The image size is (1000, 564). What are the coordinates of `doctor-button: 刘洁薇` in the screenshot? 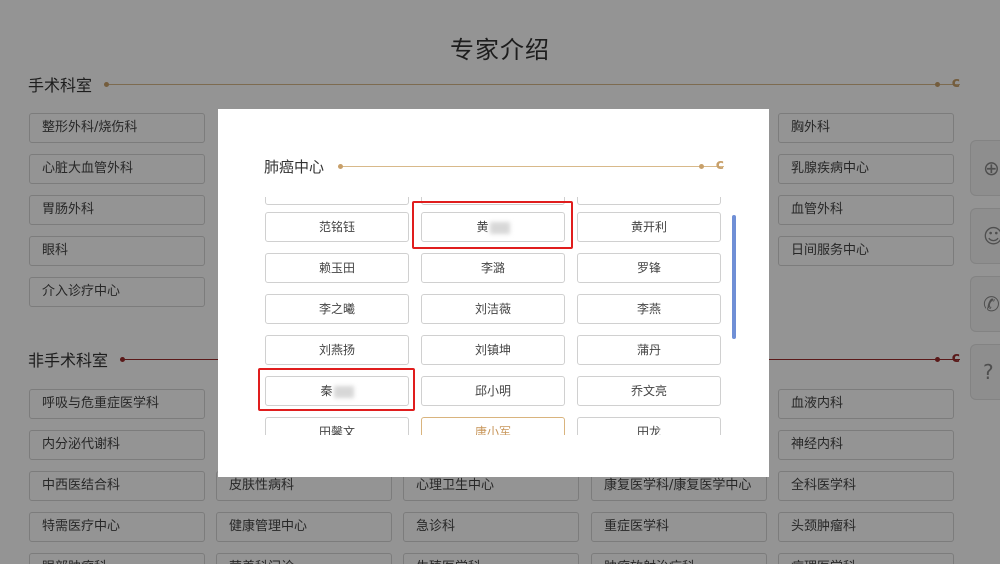 It's located at (493, 309).